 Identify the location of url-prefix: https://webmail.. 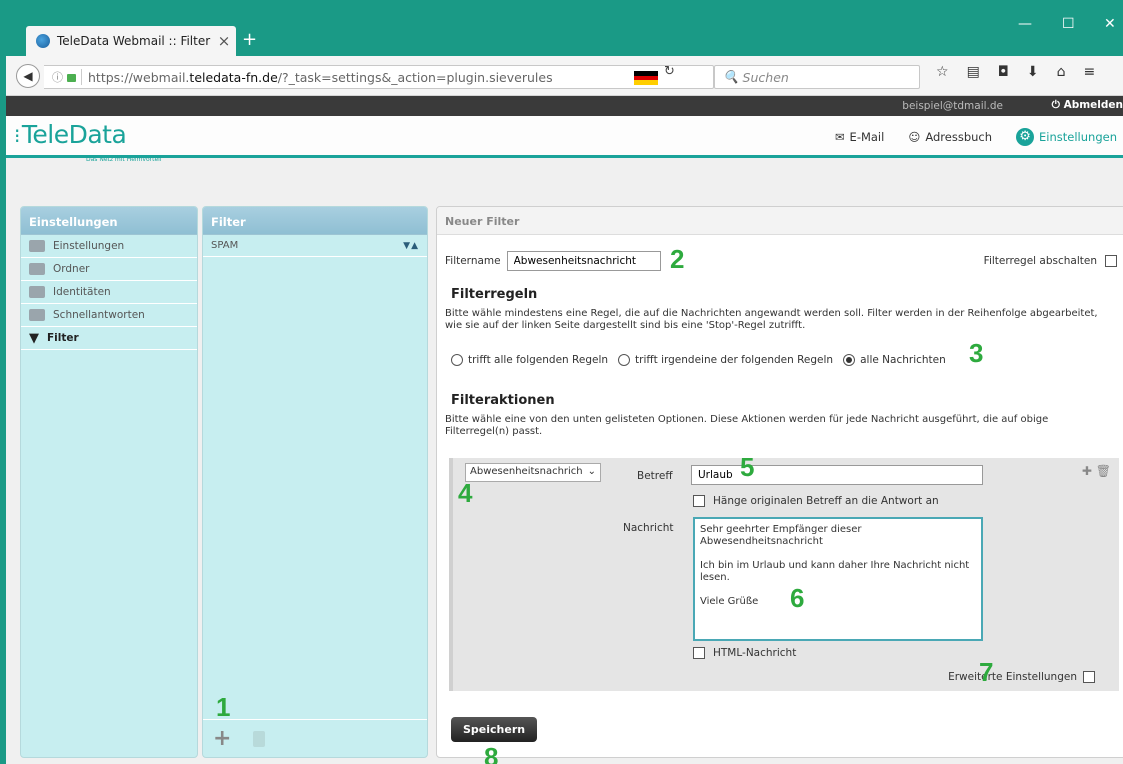
(139, 77).